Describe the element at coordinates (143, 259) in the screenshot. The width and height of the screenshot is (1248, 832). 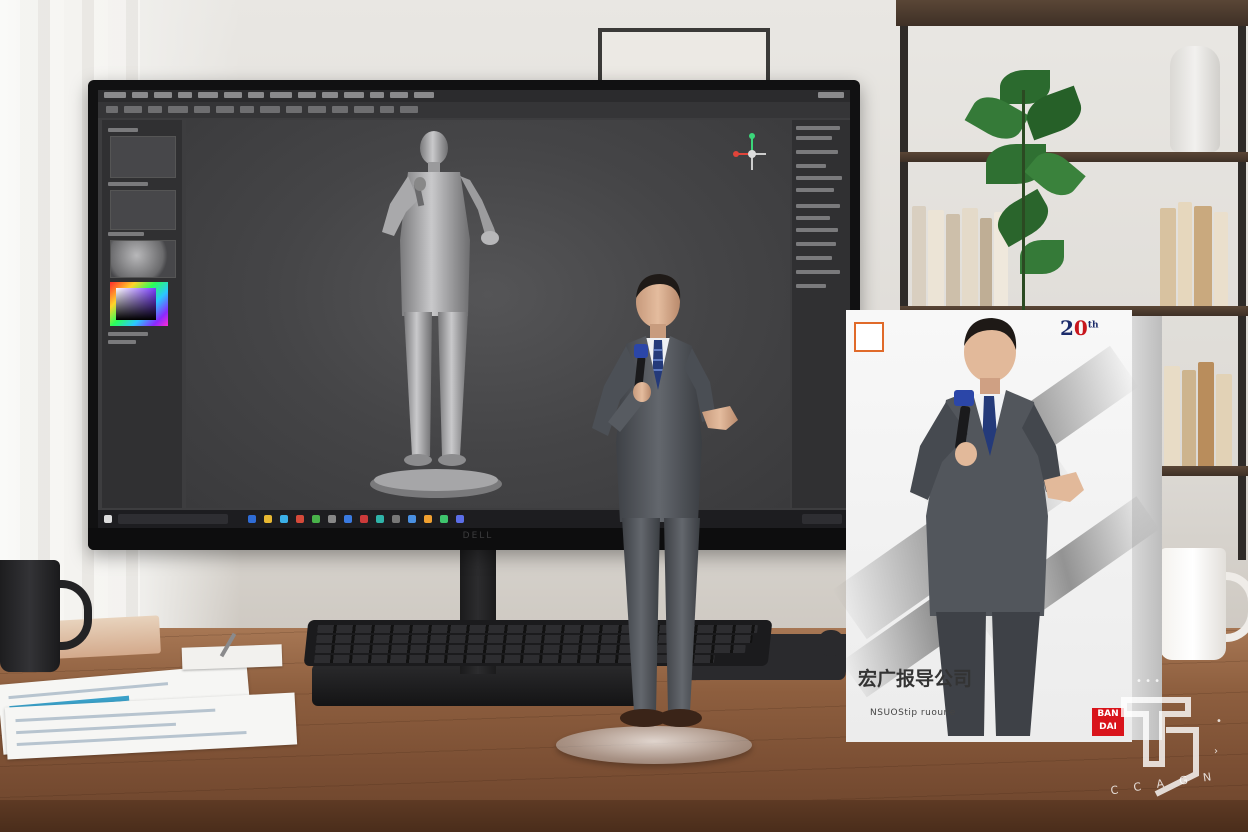
I see `material-sphere` at that location.